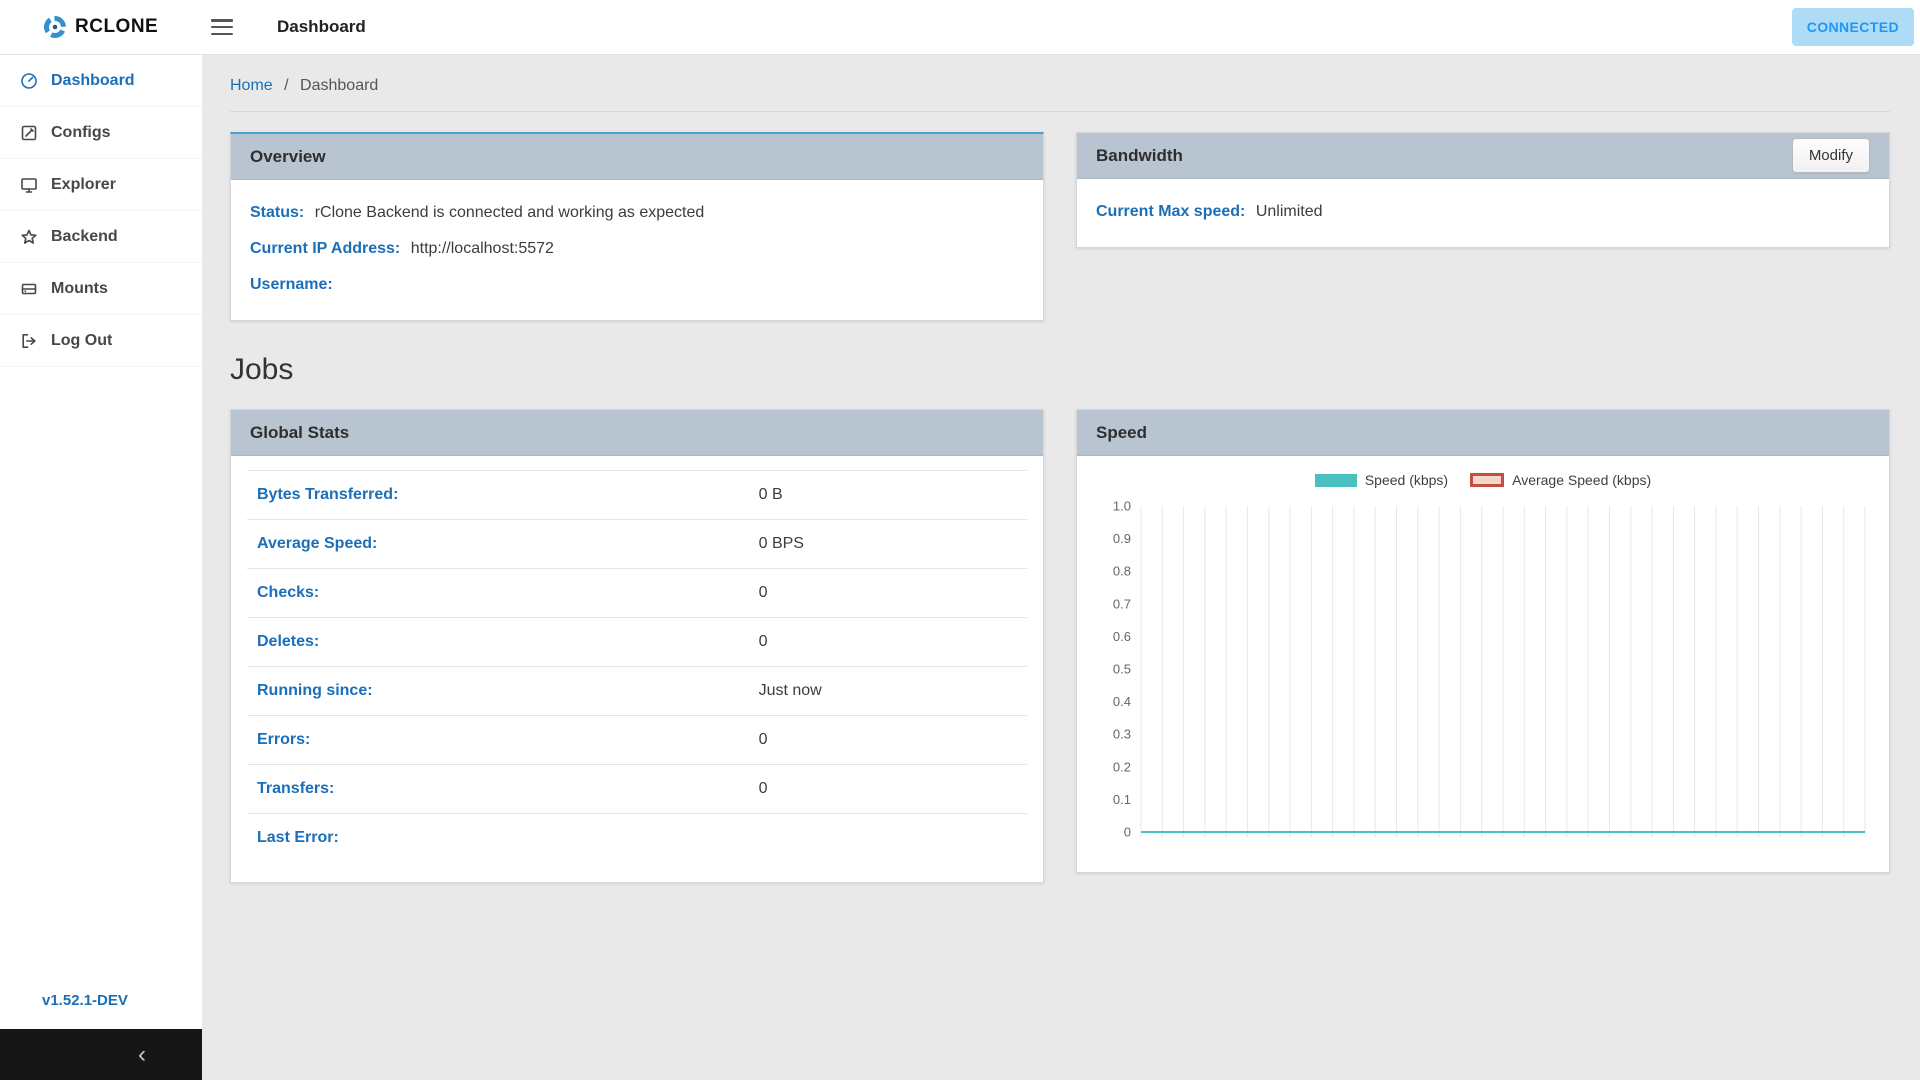  What do you see at coordinates (251, 85) in the screenshot?
I see `breadcrumb-home-link: Home` at bounding box center [251, 85].